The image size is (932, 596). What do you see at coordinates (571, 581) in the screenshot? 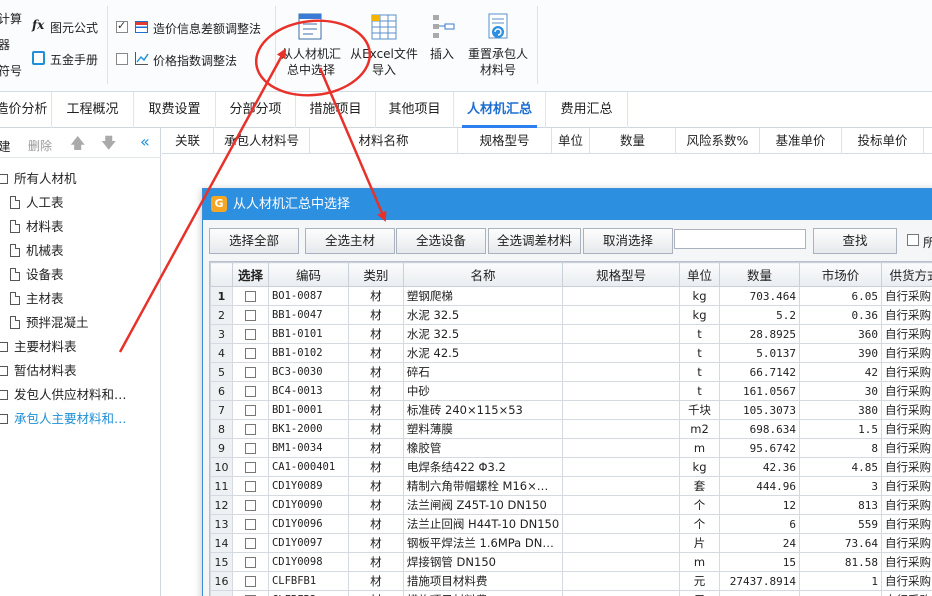
I see `table-row: 16 CLFBFB1 材措施项目材料费 元 27437.8914 1 自行采购` at bounding box center [571, 581].